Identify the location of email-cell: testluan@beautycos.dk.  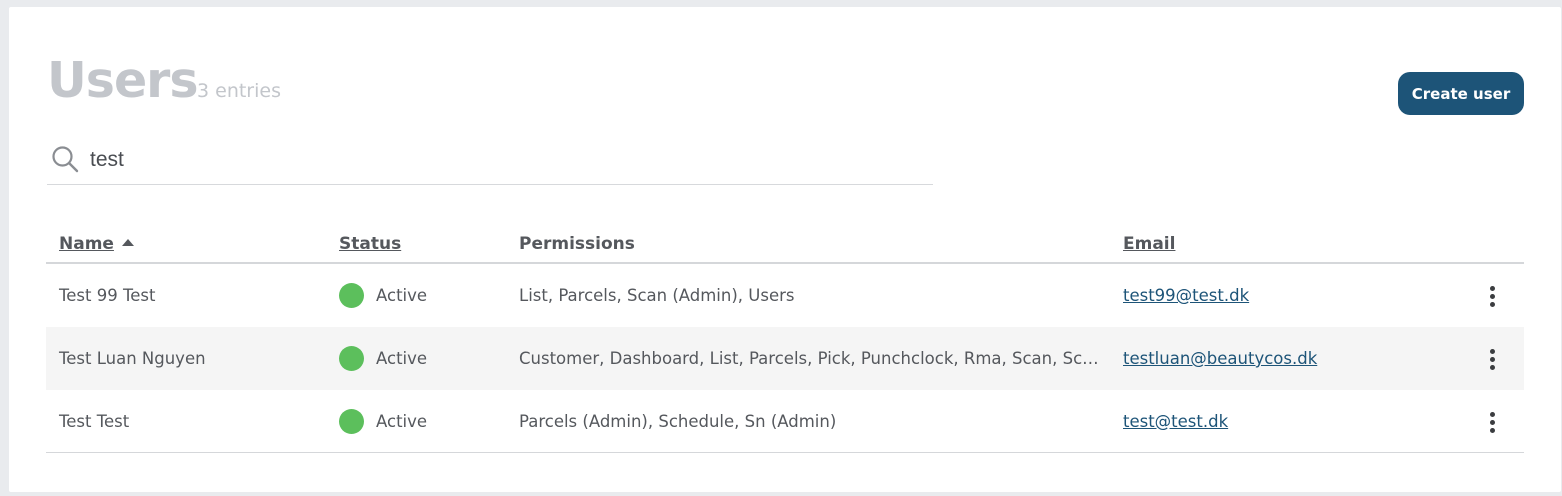
(1220, 358).